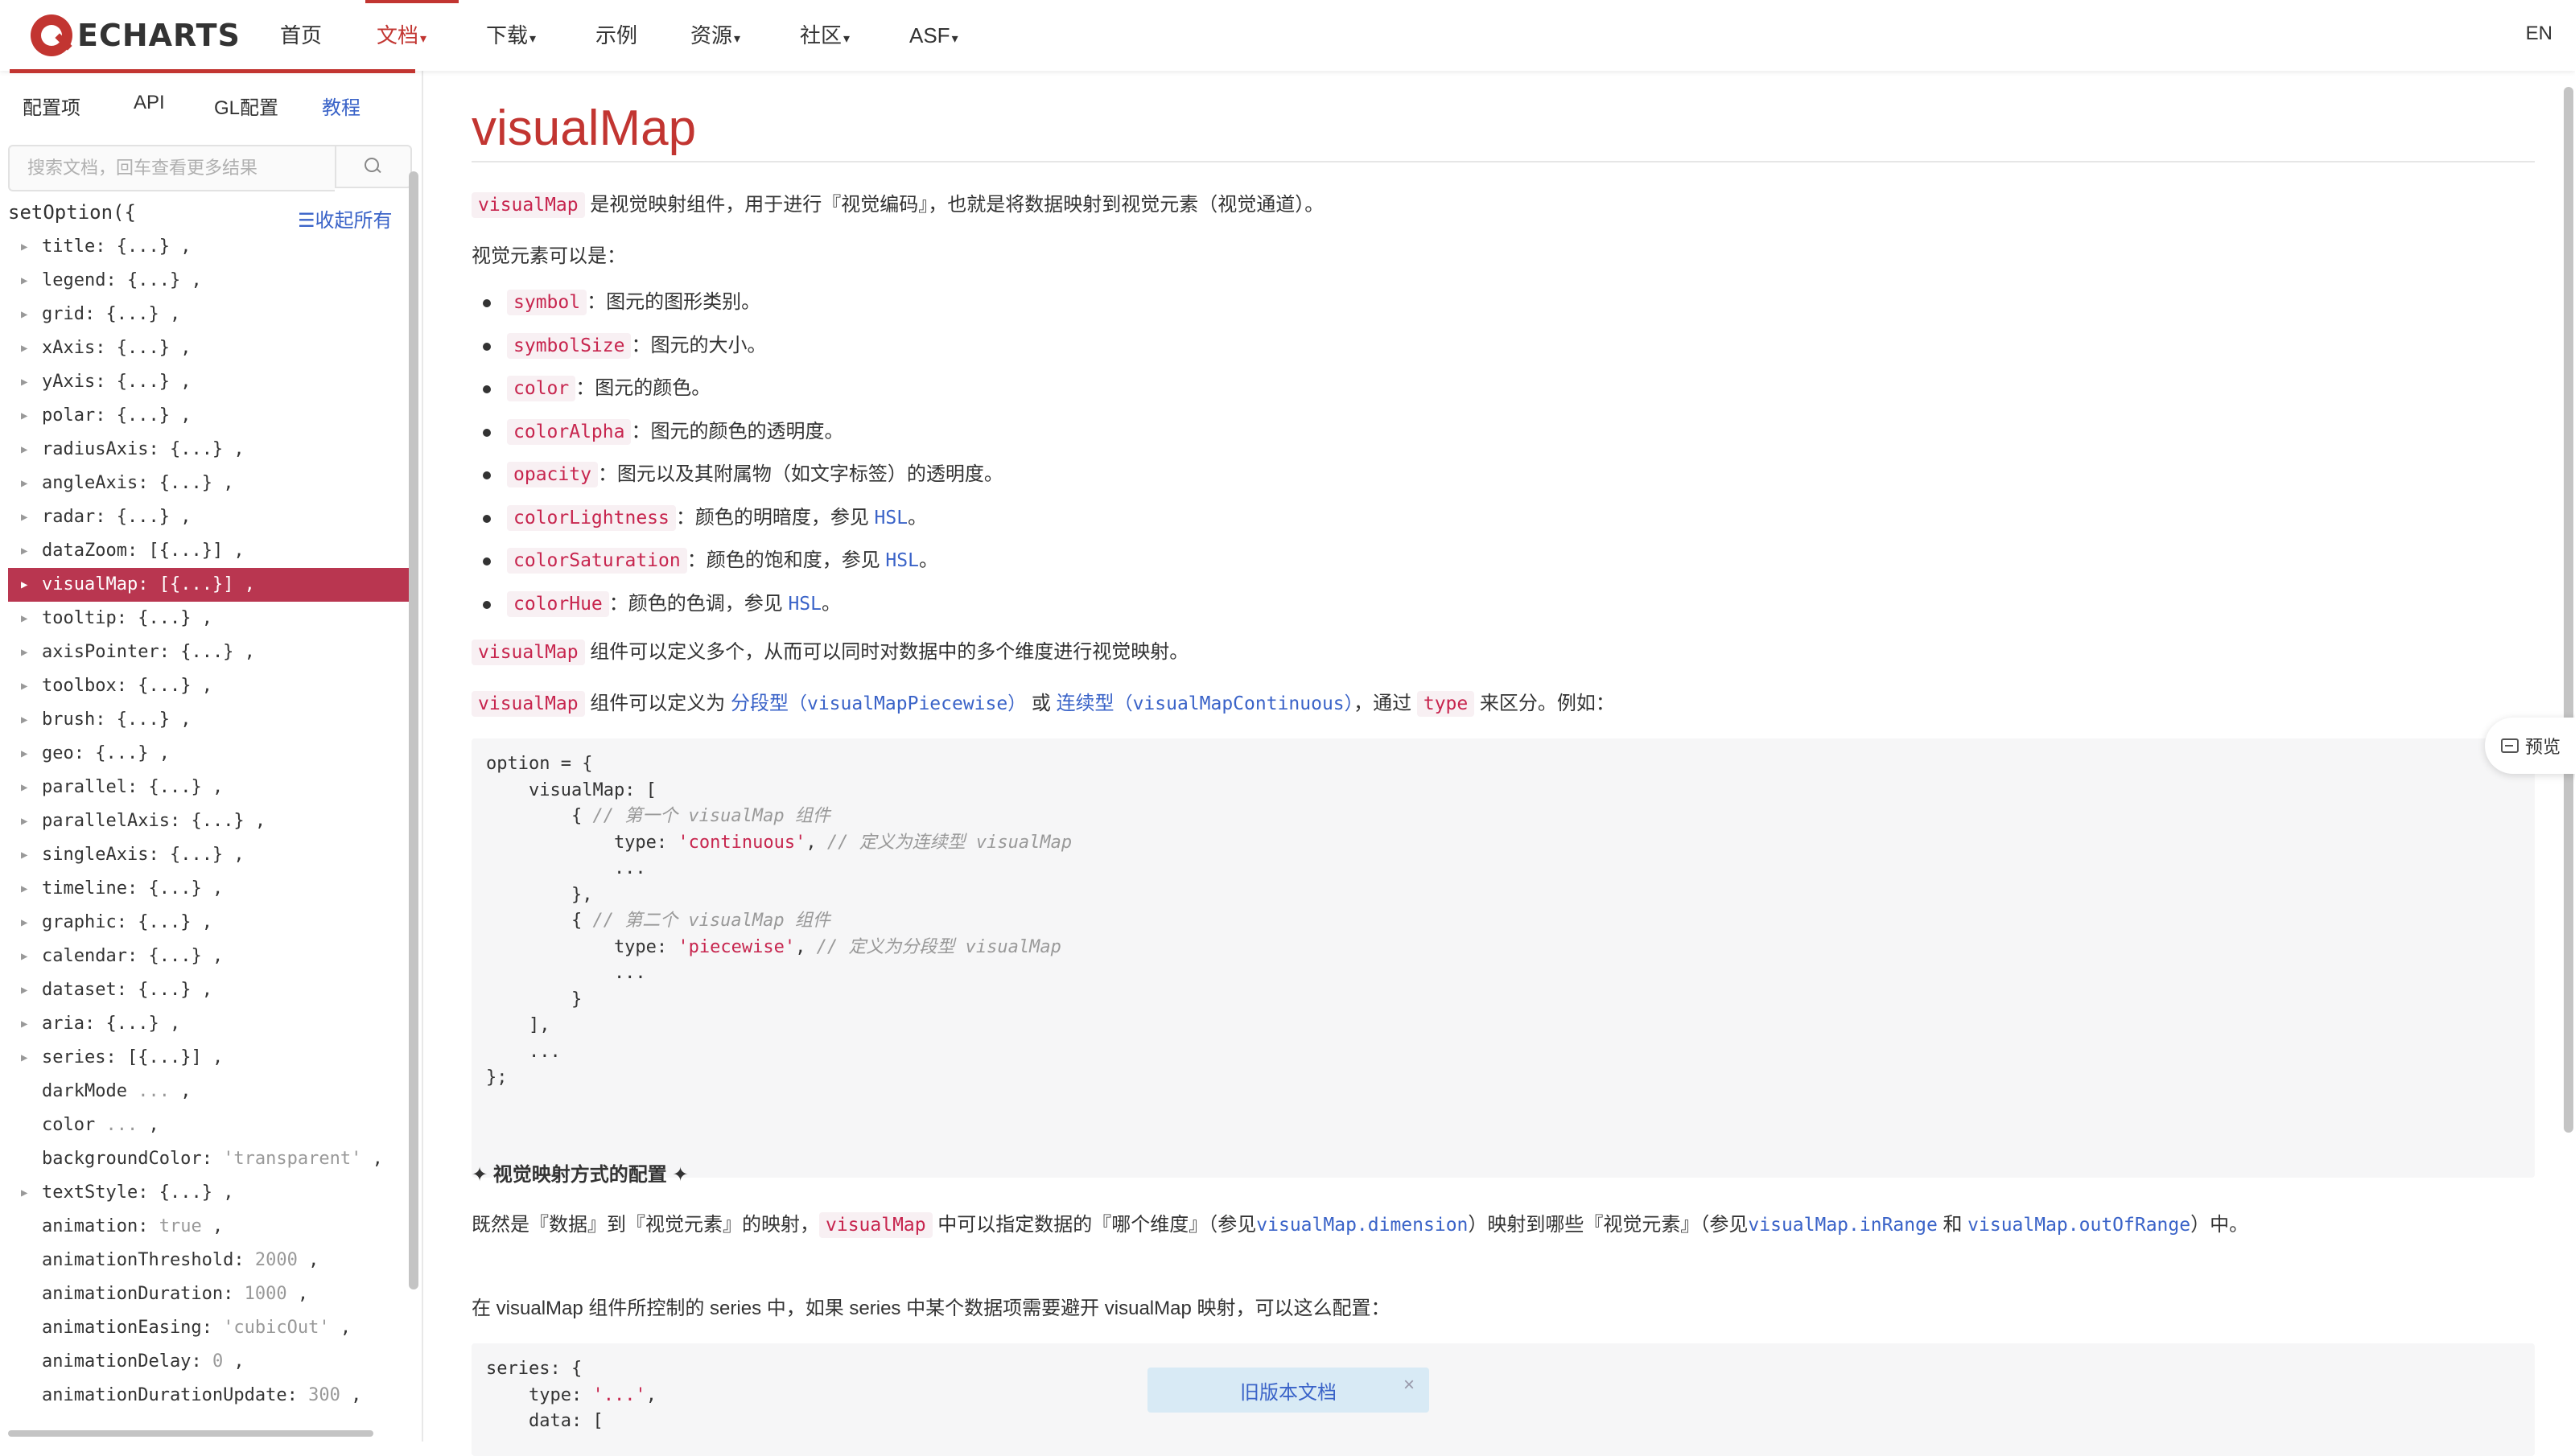 The height and width of the screenshot is (1456, 2575). I want to click on tree-item-animationdurationupdate: animationDurationUpdate: 300 ,, so click(205, 1396).